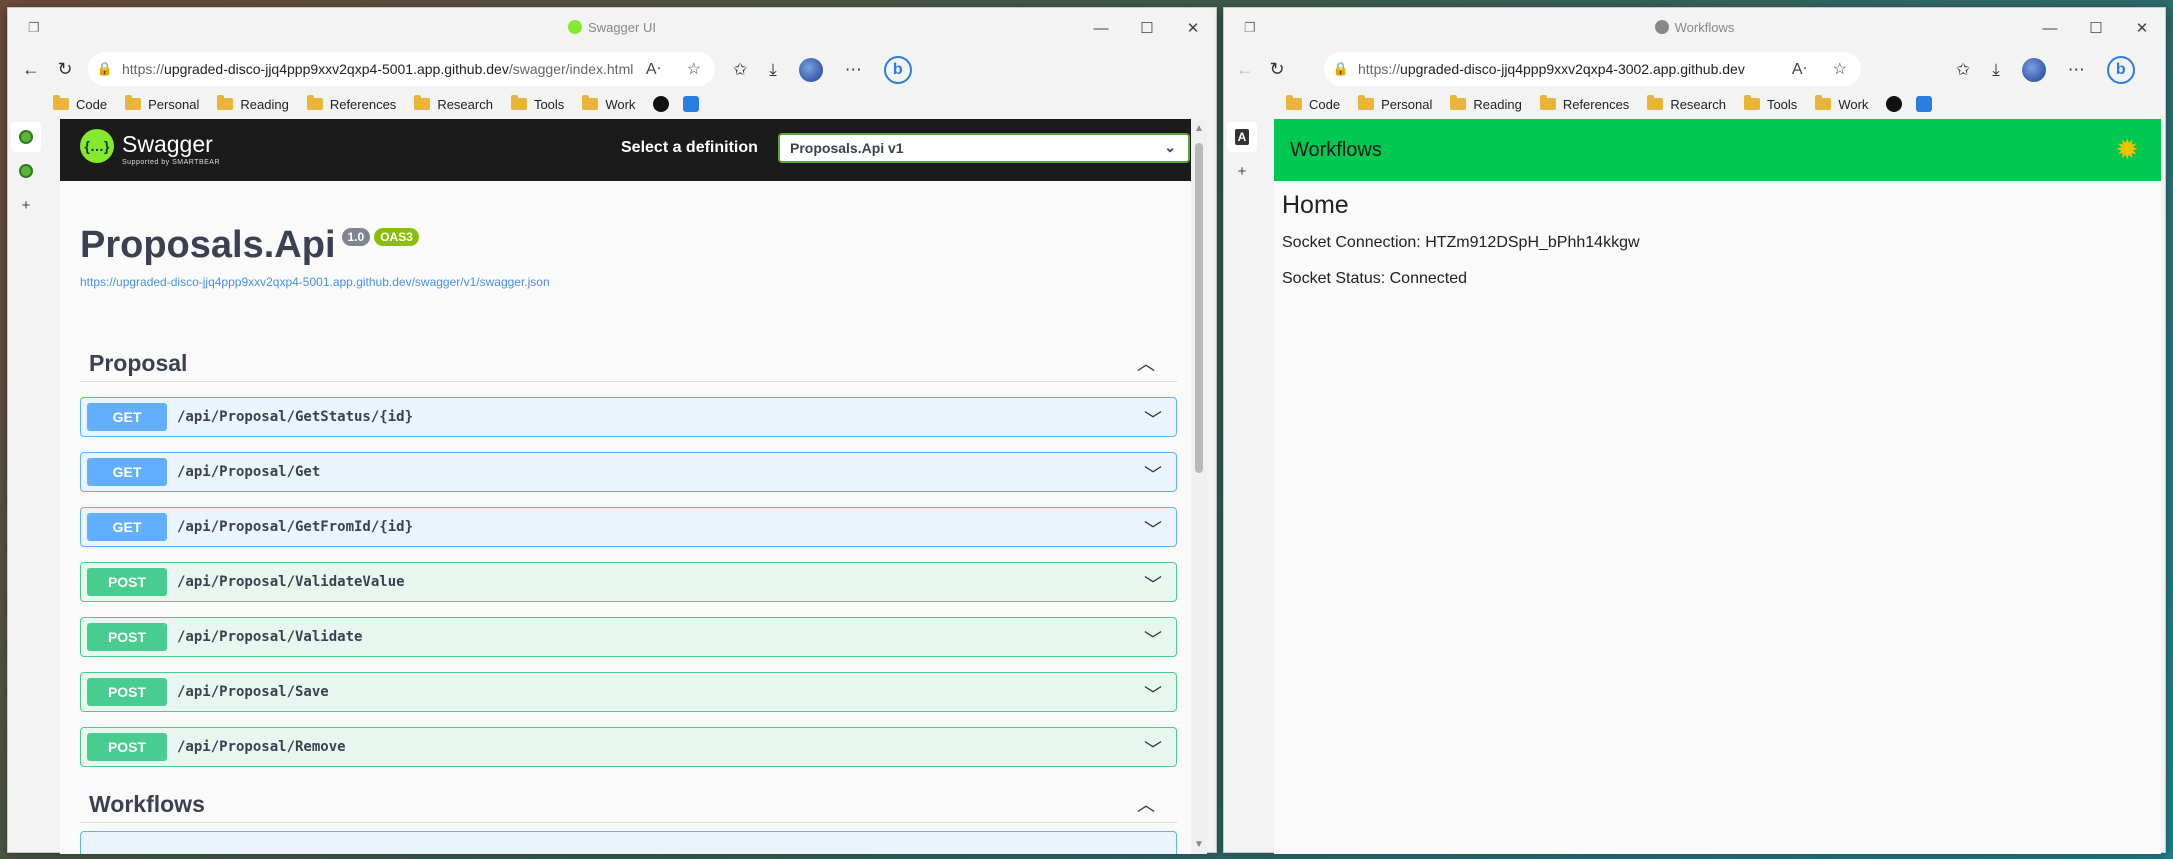  I want to click on tab-workflows: A, so click(1242, 137).